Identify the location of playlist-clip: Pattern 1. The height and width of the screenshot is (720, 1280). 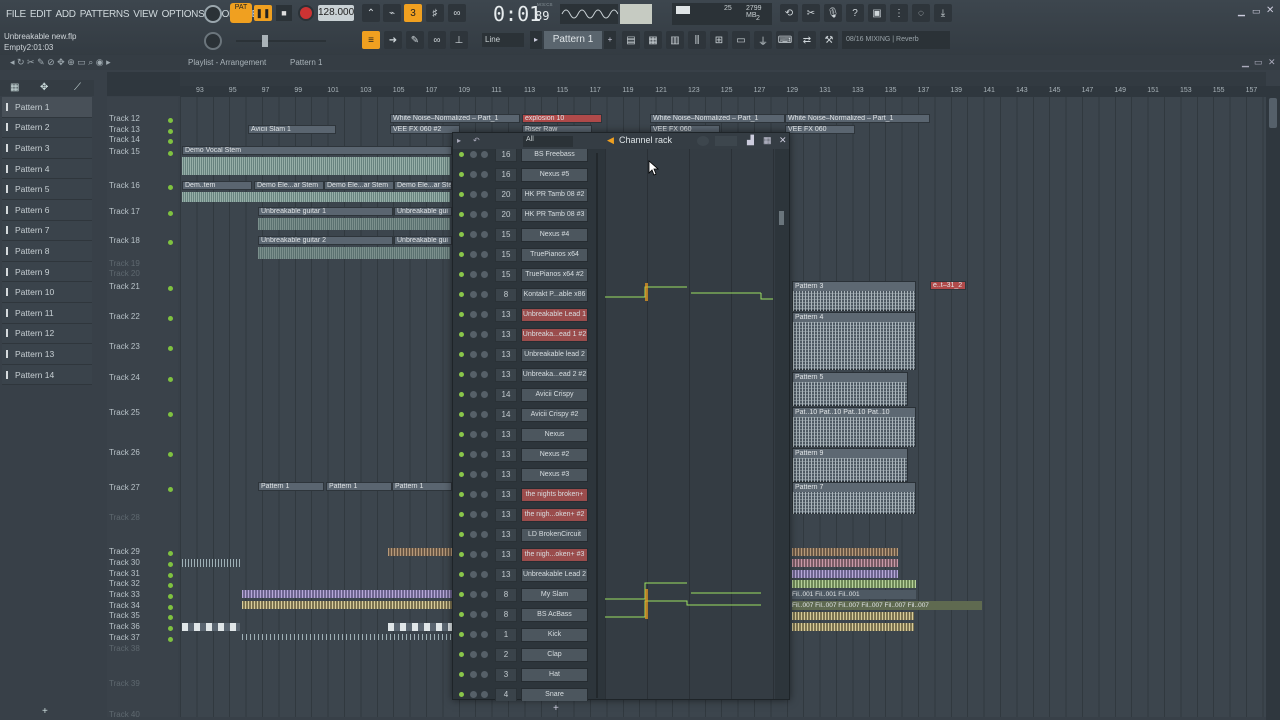
(359, 486).